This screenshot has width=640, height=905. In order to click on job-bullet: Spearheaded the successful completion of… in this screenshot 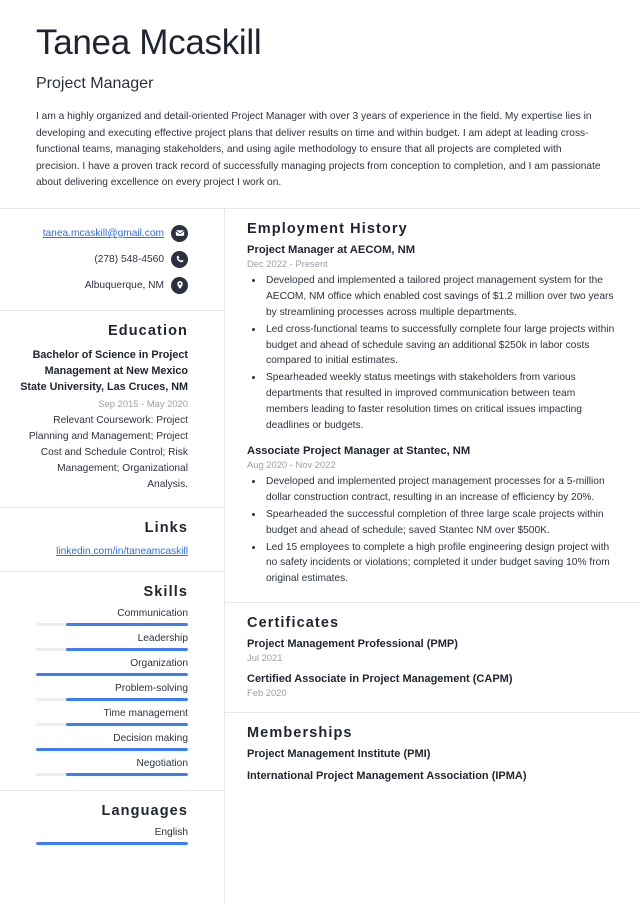, I will do `click(441, 523)`.